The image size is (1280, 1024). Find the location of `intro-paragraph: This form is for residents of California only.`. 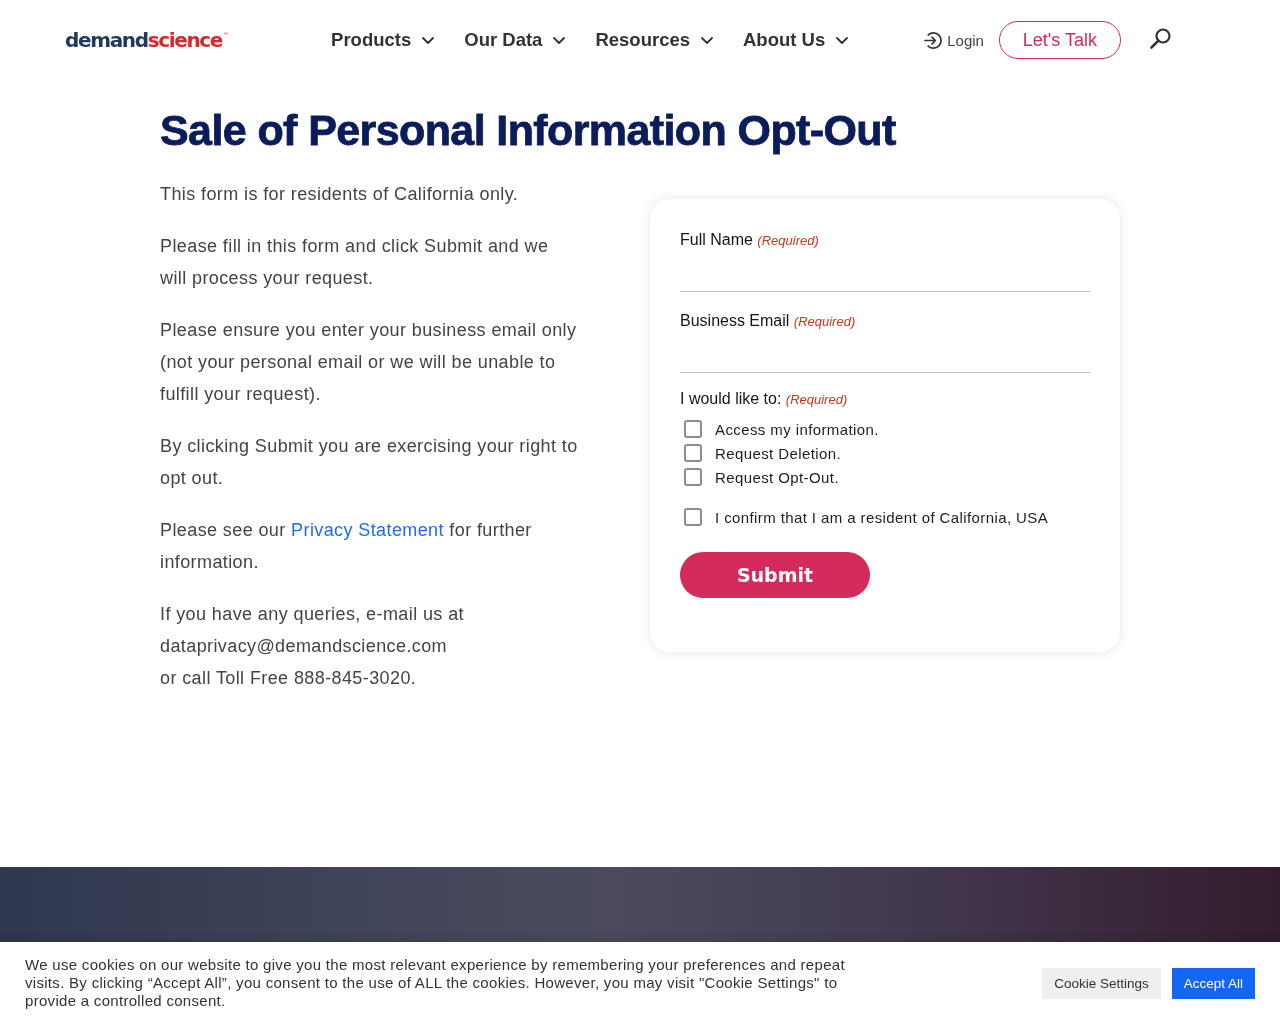

intro-paragraph: This form is for residents of California only. is located at coordinates (340, 194).